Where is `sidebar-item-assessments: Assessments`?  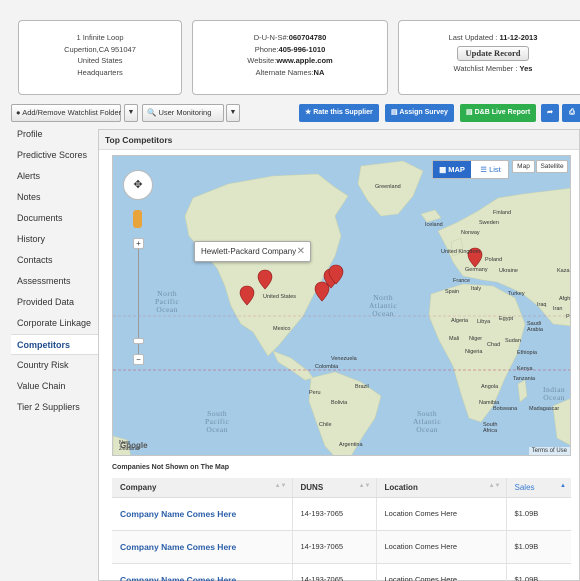 sidebar-item-assessments: Assessments is located at coordinates (54, 281).